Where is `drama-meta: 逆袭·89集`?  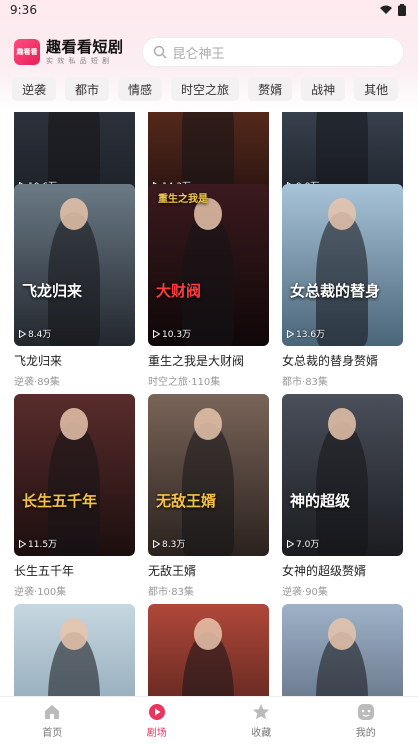 drama-meta: 逆袭·89集 is located at coordinates (74, 380).